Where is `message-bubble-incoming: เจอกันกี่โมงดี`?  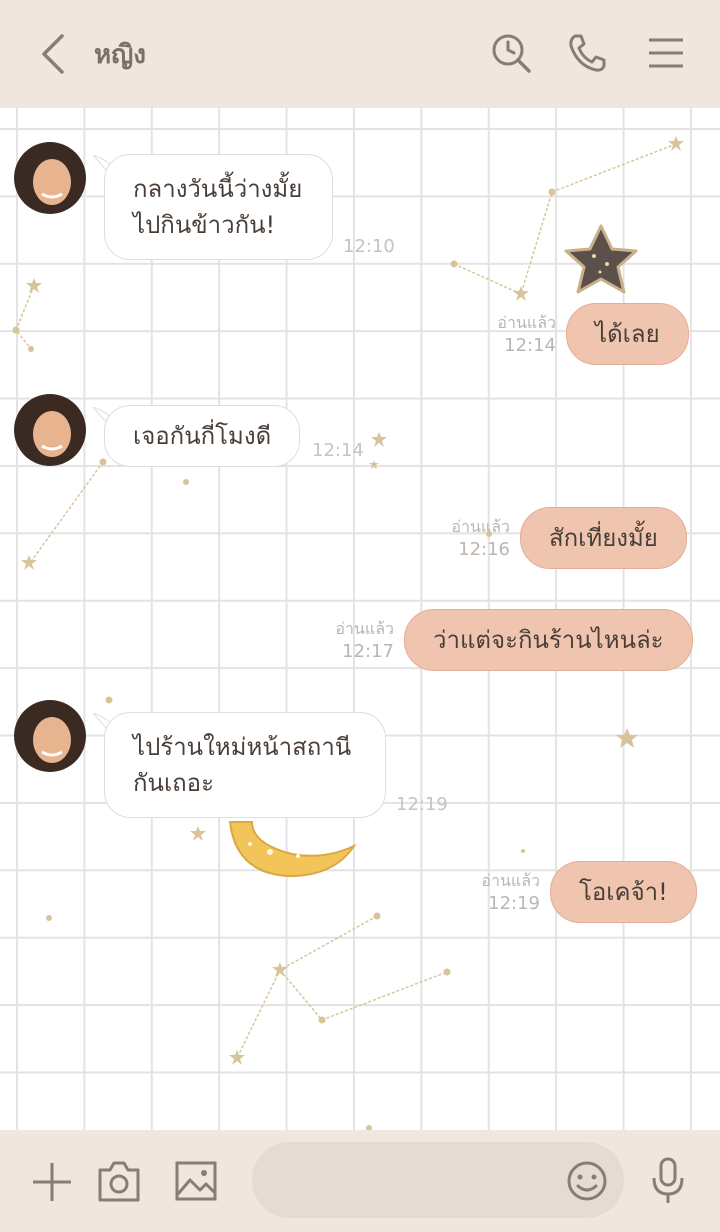
message-bubble-incoming: เจอกันกี่โมงดี is located at coordinates (202, 436).